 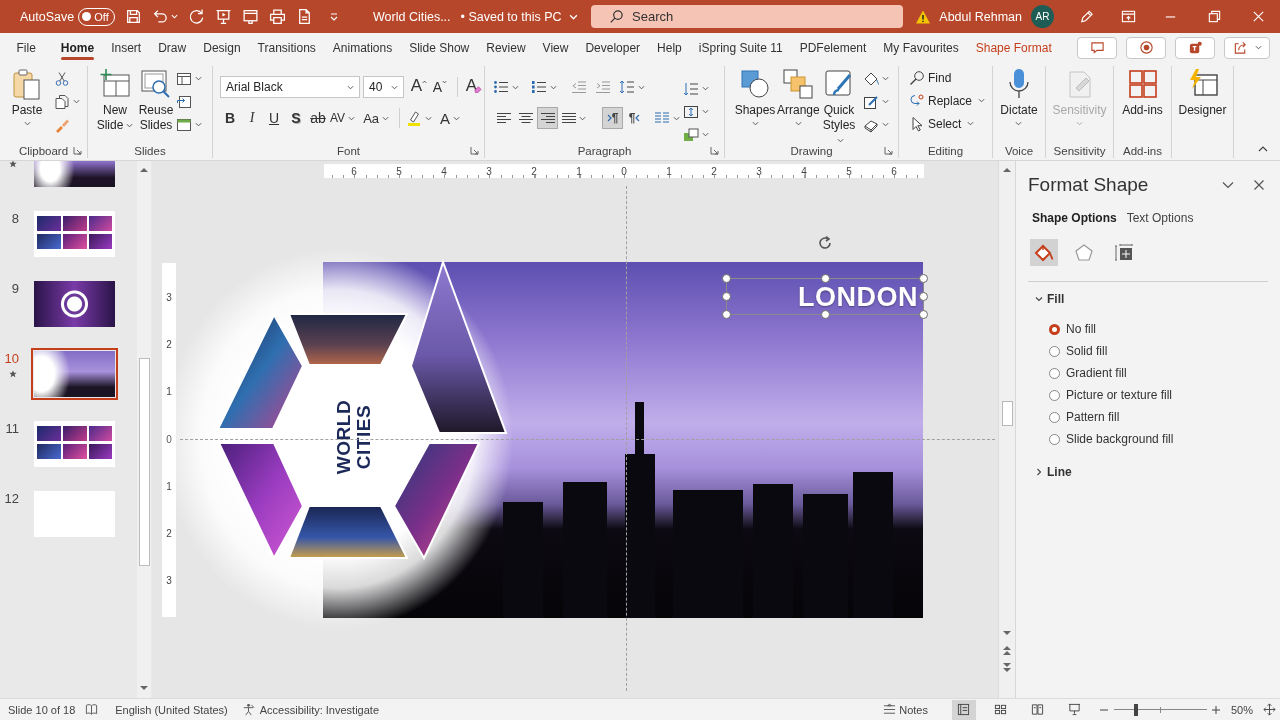 What do you see at coordinates (691, 134) in the screenshot?
I see `smartart-icon` at bounding box center [691, 134].